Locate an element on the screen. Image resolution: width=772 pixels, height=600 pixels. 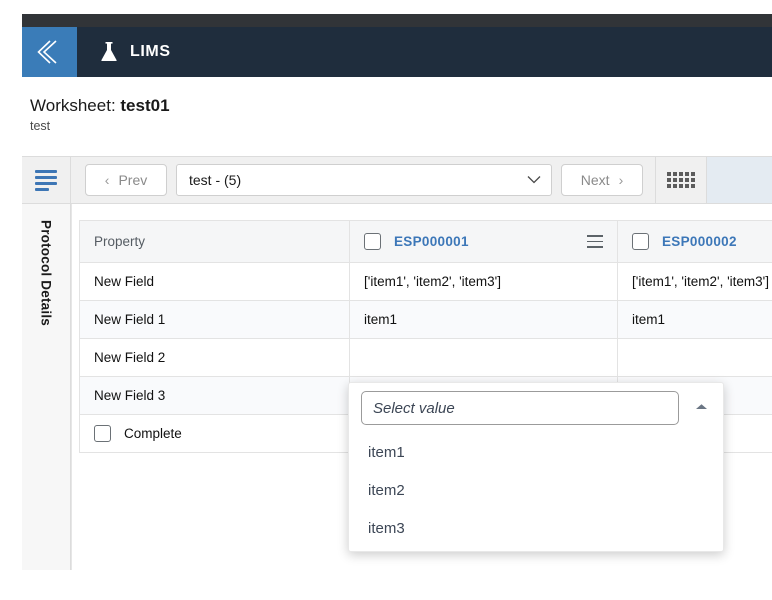
chevron-double-left-icon is located at coordinates (49, 52).